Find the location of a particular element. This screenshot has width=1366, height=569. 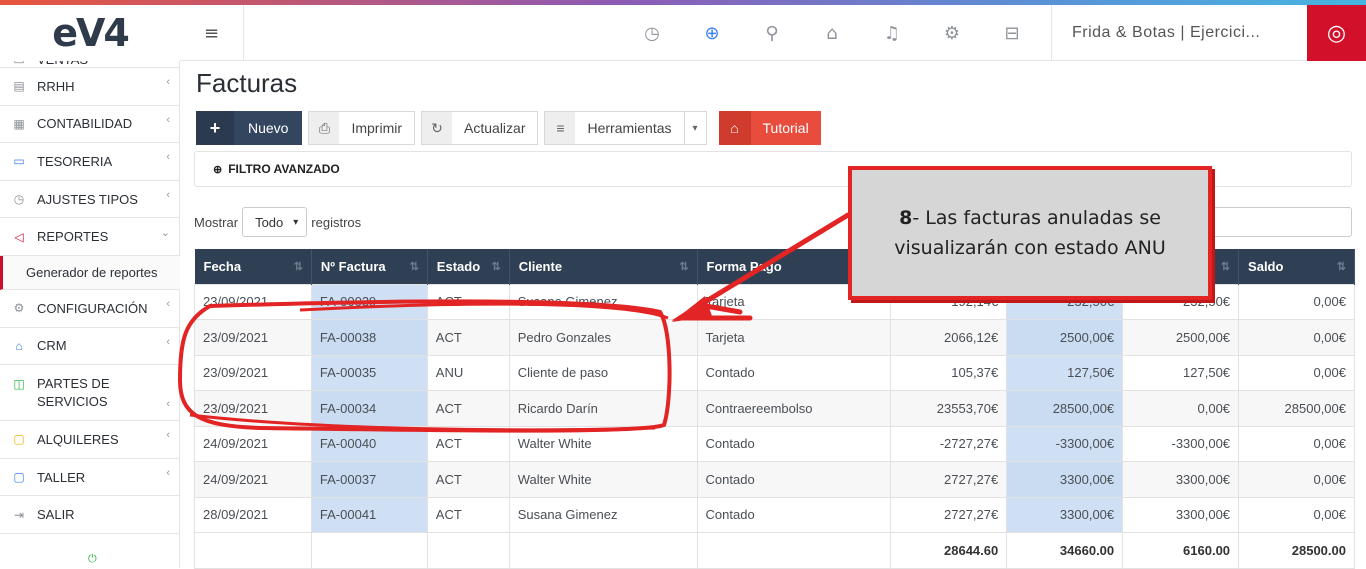

cell-nfactura: FA-00037 is located at coordinates (369, 479).